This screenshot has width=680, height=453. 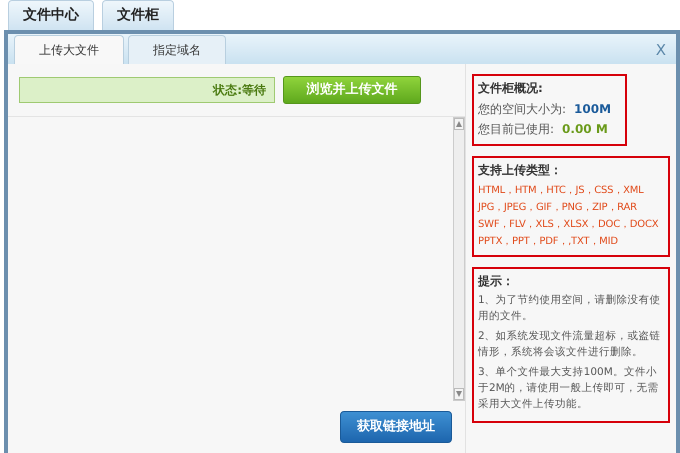 What do you see at coordinates (496, 281) in the screenshot?
I see `tips-title: 提示：` at bounding box center [496, 281].